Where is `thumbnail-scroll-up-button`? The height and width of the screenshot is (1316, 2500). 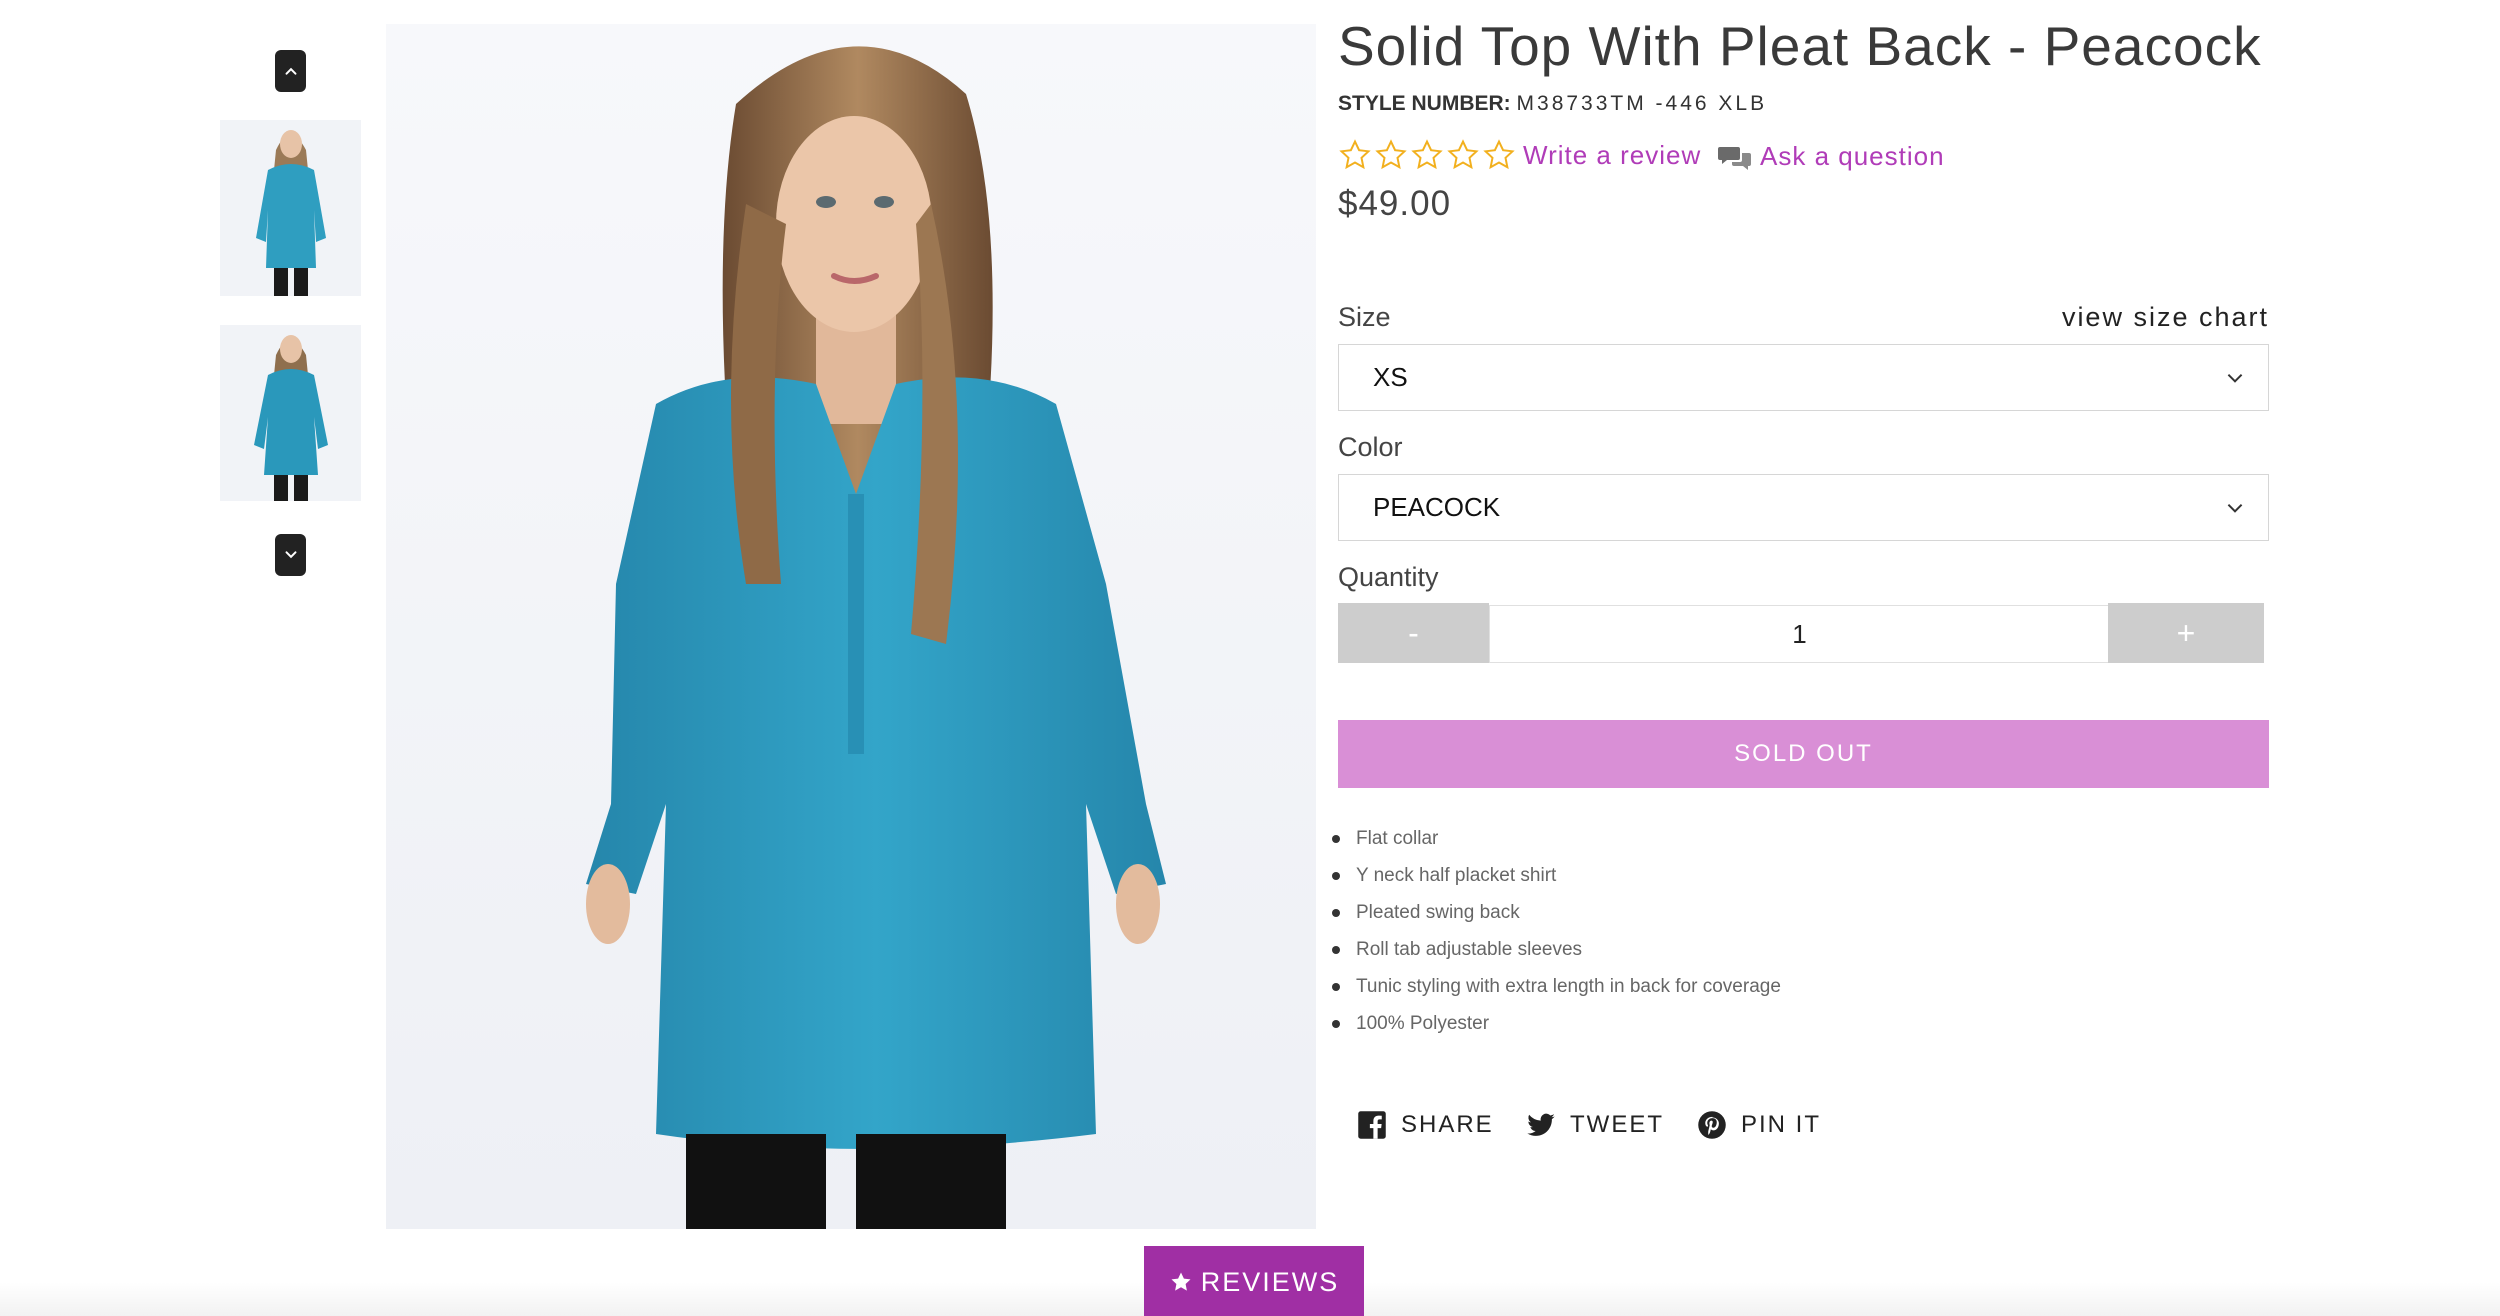
thumbnail-scroll-up-button is located at coordinates (290, 71).